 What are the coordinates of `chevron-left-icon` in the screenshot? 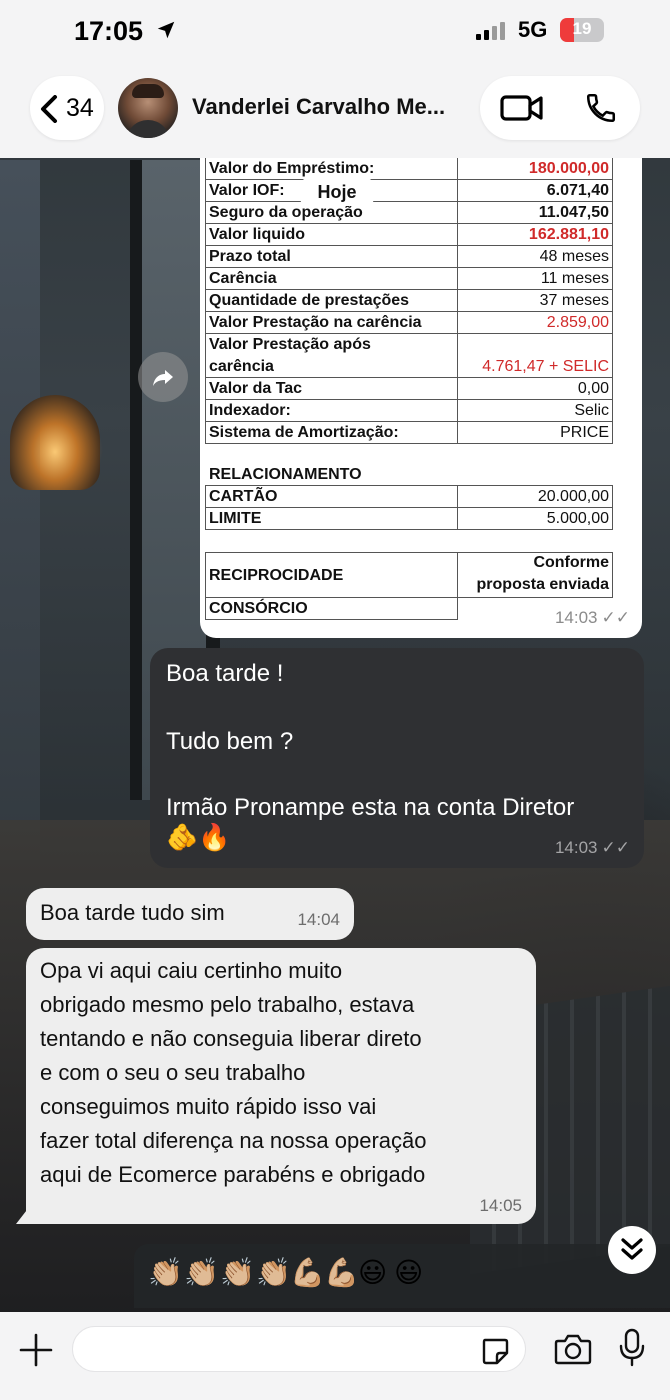 It's located at (49, 109).